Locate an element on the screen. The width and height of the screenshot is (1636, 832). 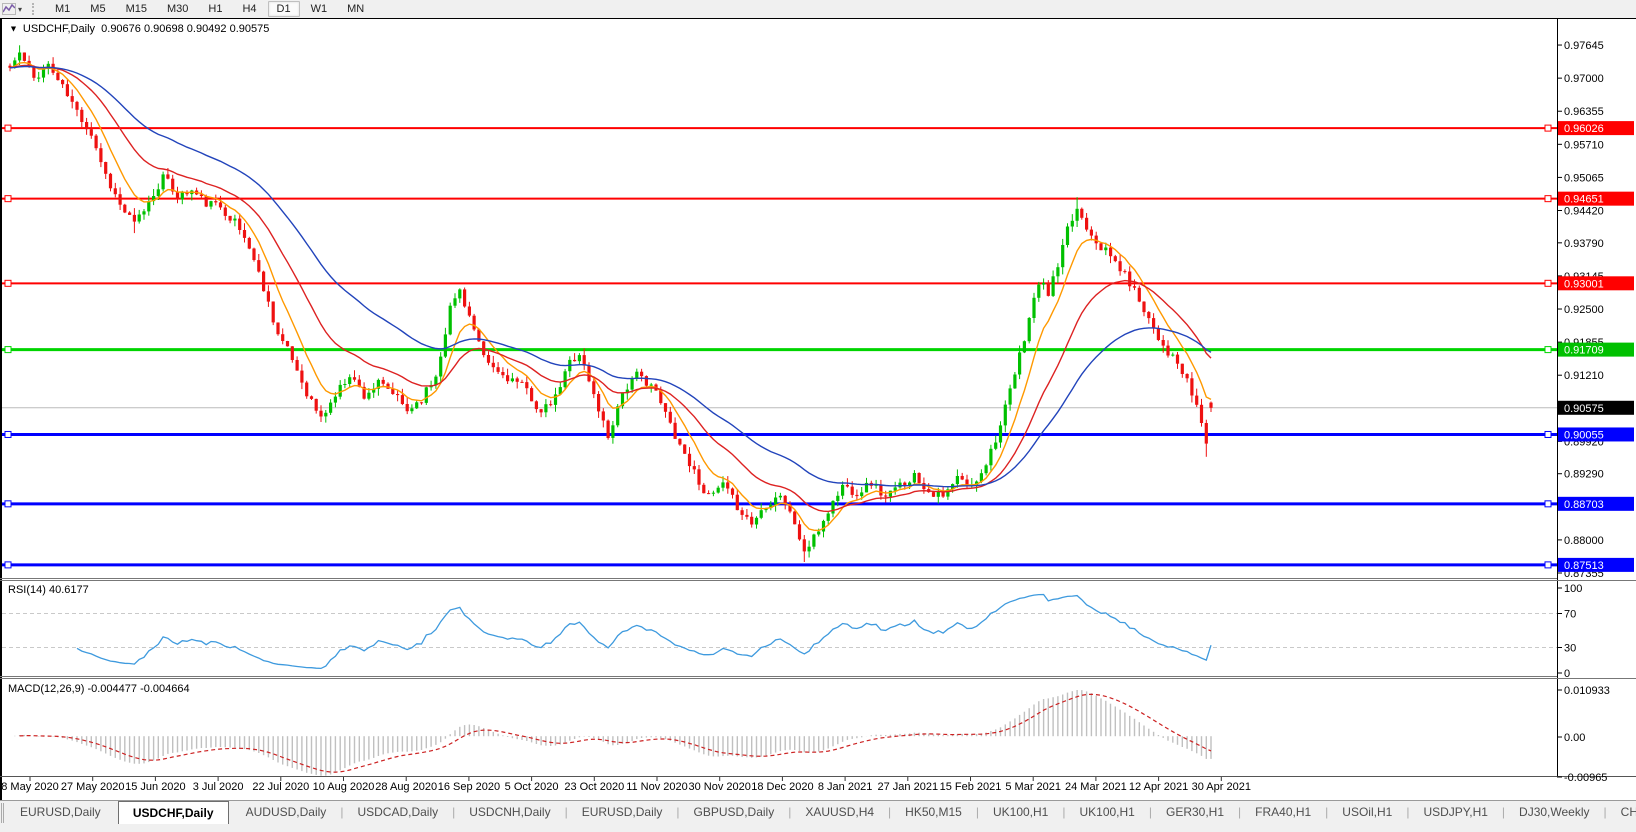
timeframe-w1: W1 is located at coordinates (319, 9).